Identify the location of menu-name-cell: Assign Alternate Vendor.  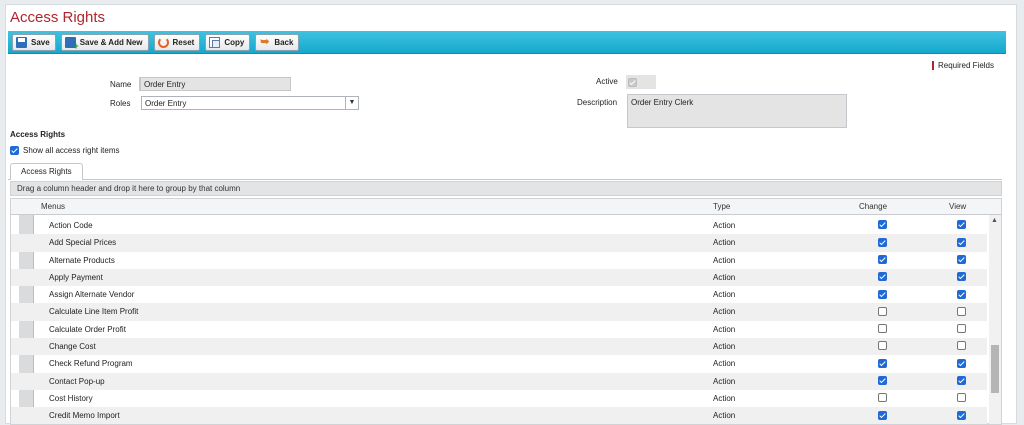
(92, 295).